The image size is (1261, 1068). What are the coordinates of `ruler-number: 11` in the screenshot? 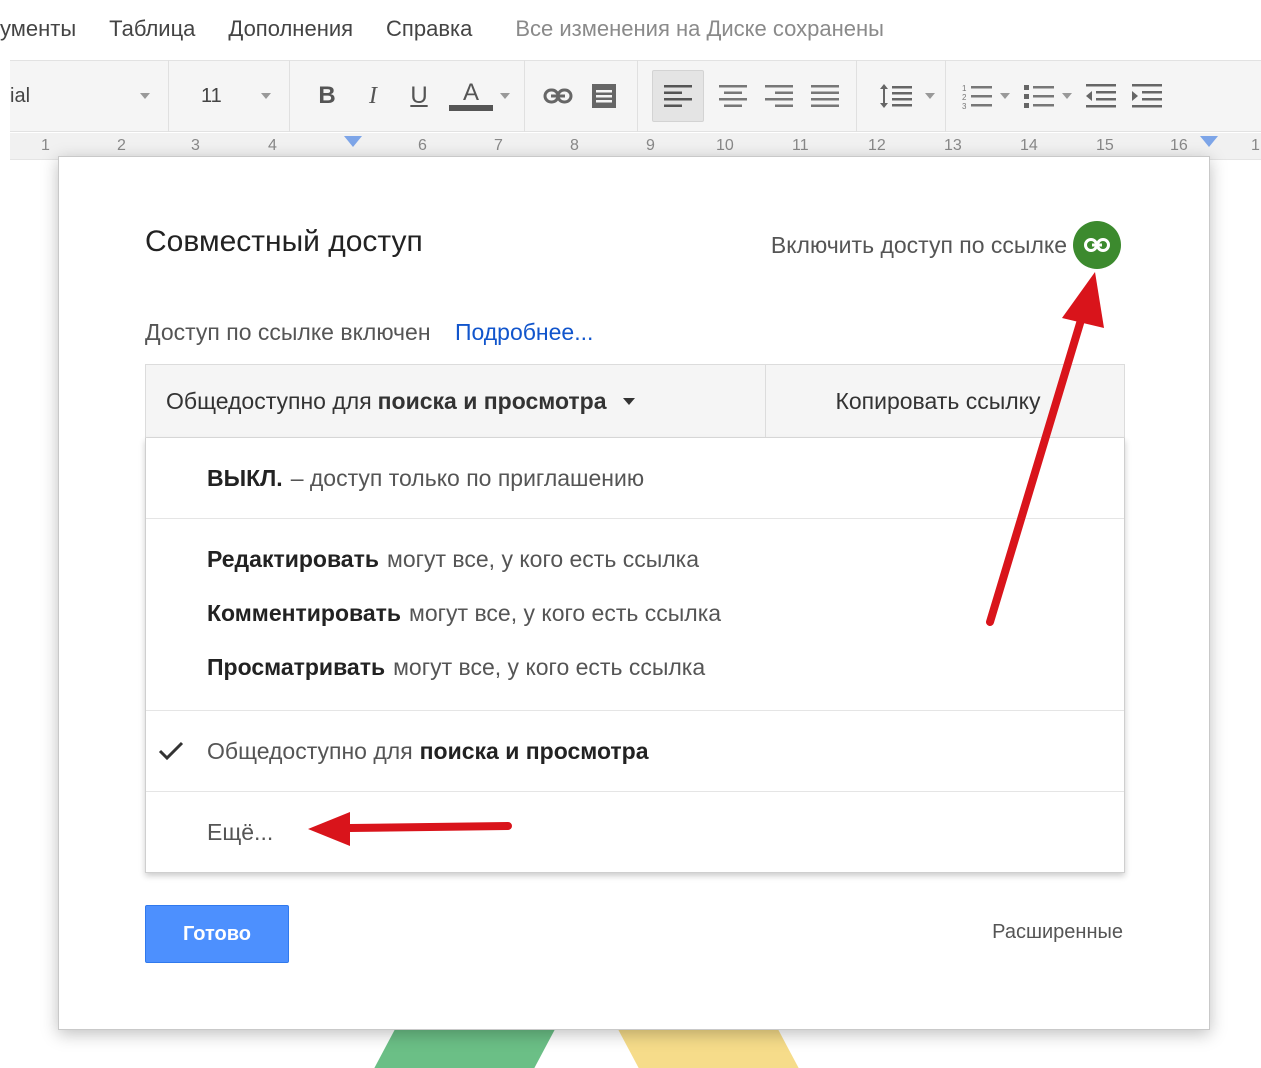 It's located at (800, 145).